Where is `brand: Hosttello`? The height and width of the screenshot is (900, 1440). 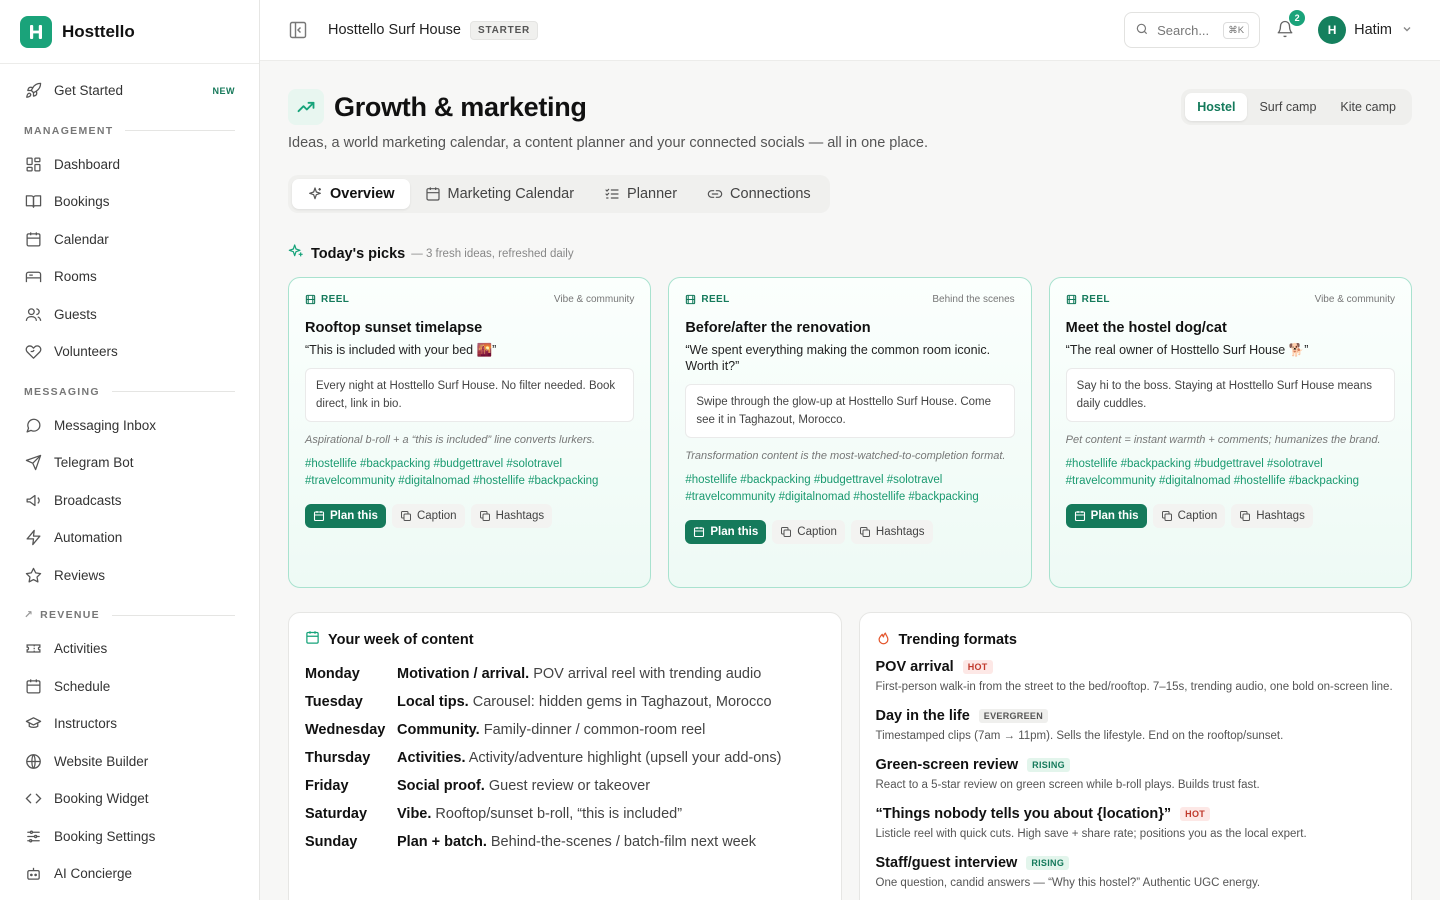
brand: Hosttello is located at coordinates (129, 32).